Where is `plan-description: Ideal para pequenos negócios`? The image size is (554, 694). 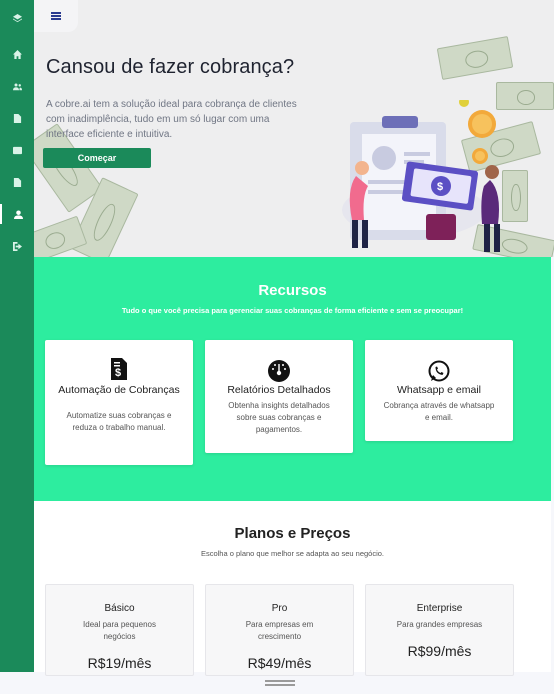 plan-description: Ideal para pequenos negócios is located at coordinates (119, 630).